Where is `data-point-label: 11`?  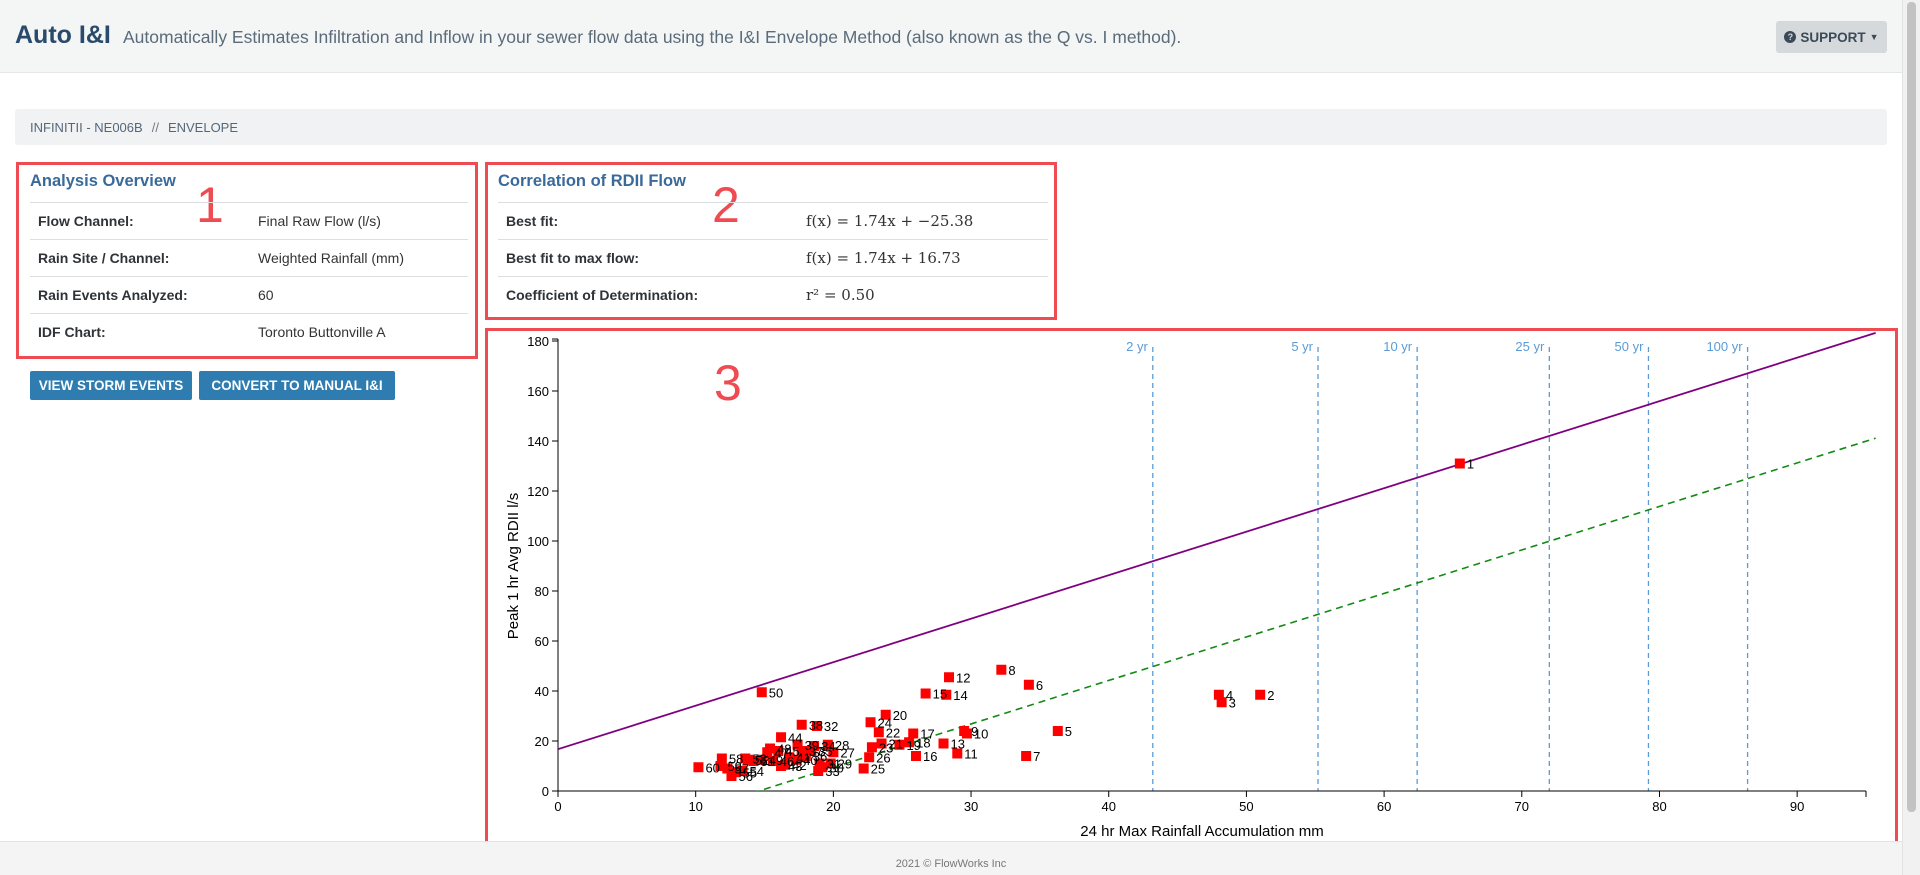 data-point-label: 11 is located at coordinates (971, 754).